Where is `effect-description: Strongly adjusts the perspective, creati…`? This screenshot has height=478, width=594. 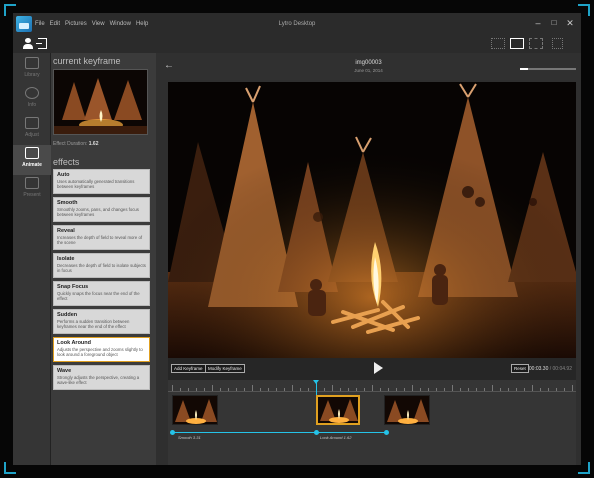 effect-description: Strongly adjusts the perspective, creati… is located at coordinates (98, 380).